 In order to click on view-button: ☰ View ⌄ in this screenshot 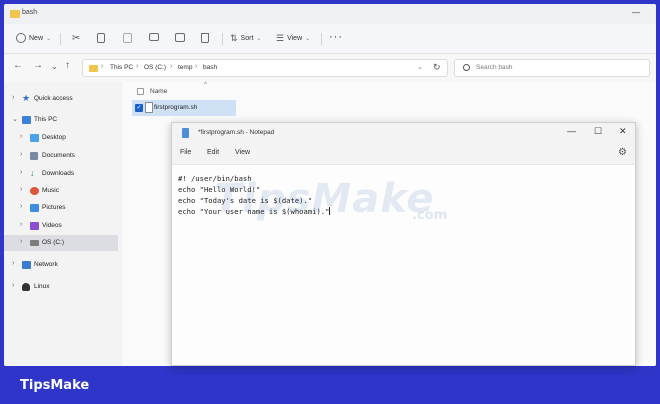, I will do `click(293, 38)`.